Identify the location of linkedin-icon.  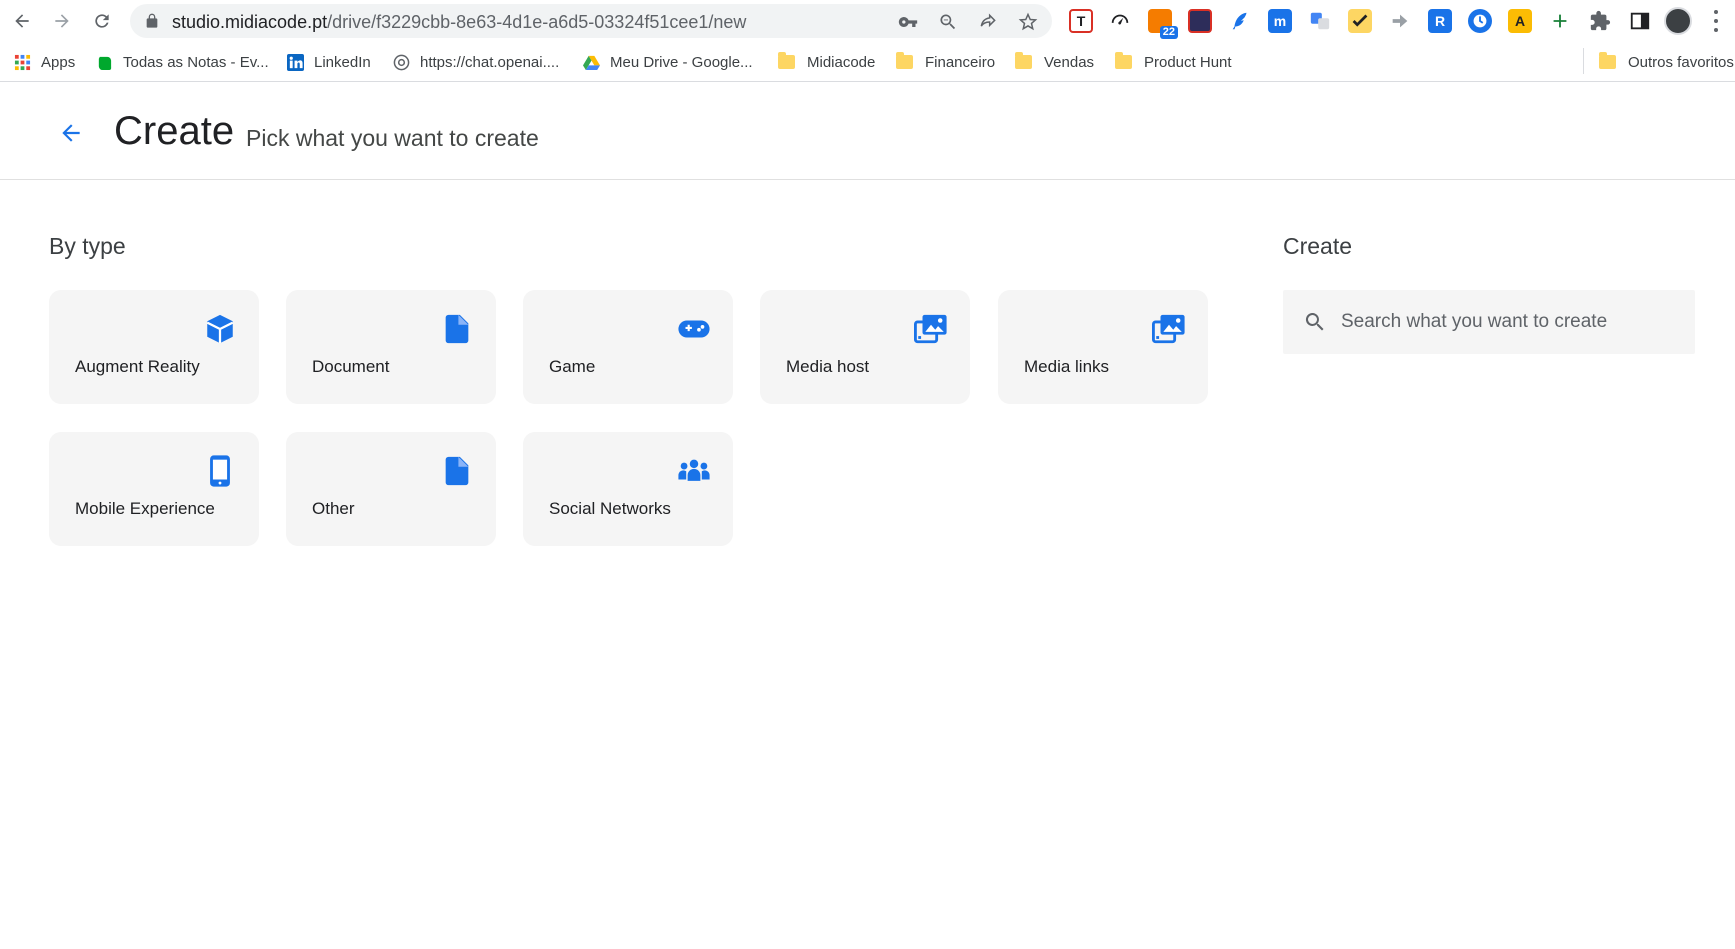
(295, 62).